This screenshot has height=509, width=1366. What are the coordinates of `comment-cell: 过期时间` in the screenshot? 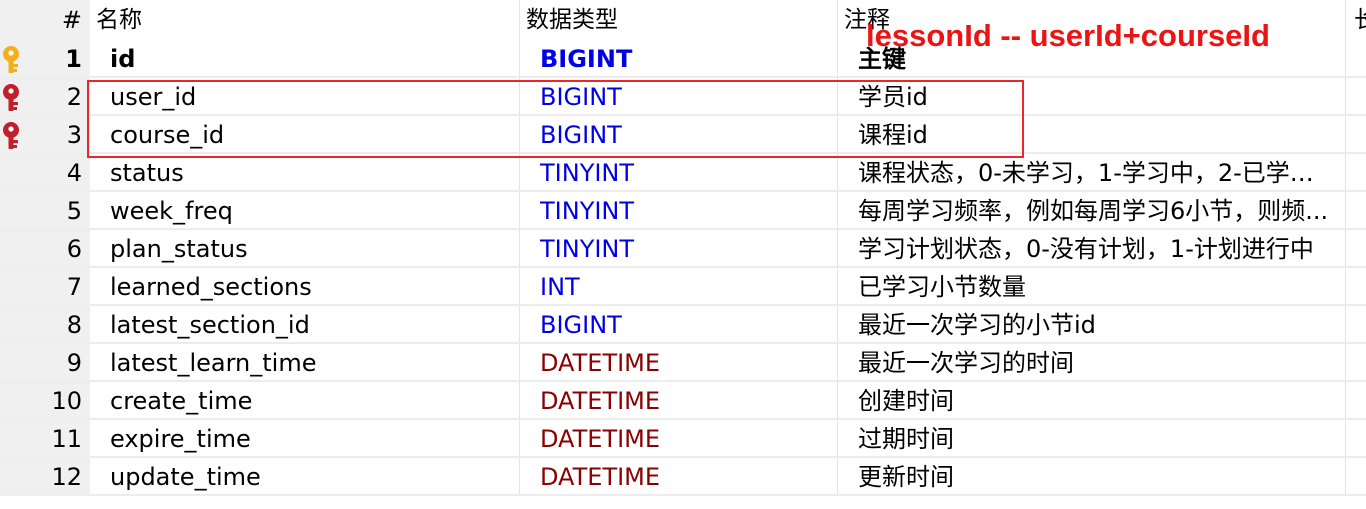 It's located at (1092, 438).